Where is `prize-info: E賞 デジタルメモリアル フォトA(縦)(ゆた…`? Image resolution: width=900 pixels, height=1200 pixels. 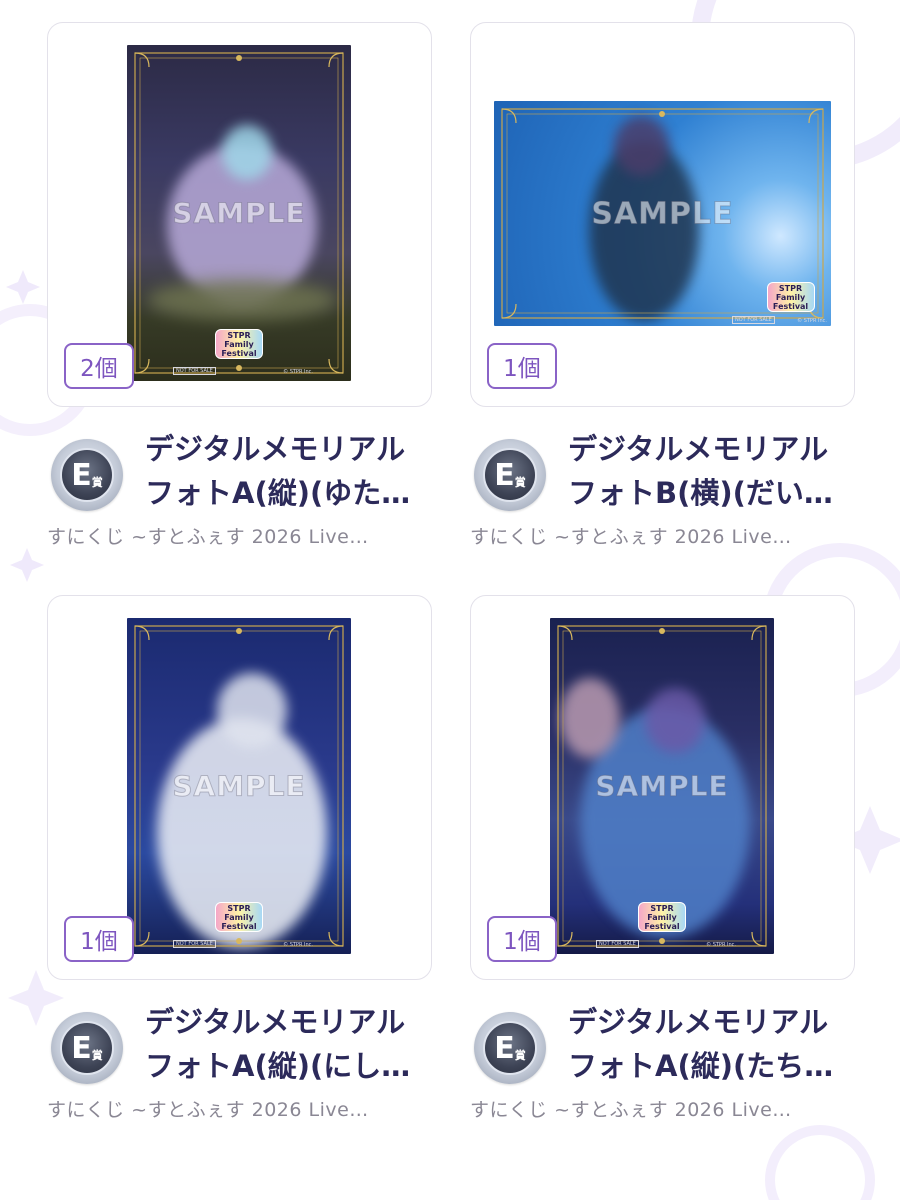
prize-info: E賞 デジタルメモリアル フォトA(縦)(ゆた… is located at coordinates (239, 472).